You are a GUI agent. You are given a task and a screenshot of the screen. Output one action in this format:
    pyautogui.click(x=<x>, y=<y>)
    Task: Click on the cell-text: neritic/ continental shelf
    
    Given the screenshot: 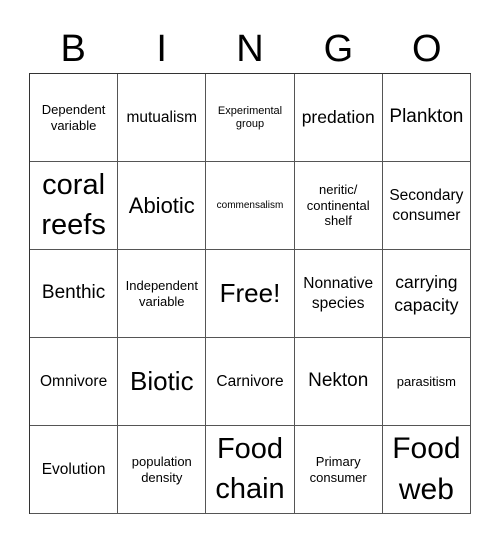 What is the action you would take?
    pyautogui.click(x=338, y=205)
    